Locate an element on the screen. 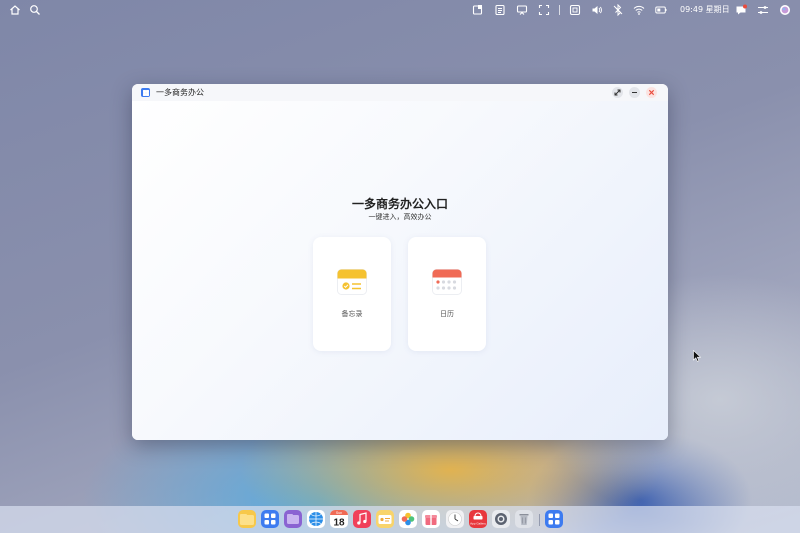  photos-icon is located at coordinates (408, 519).